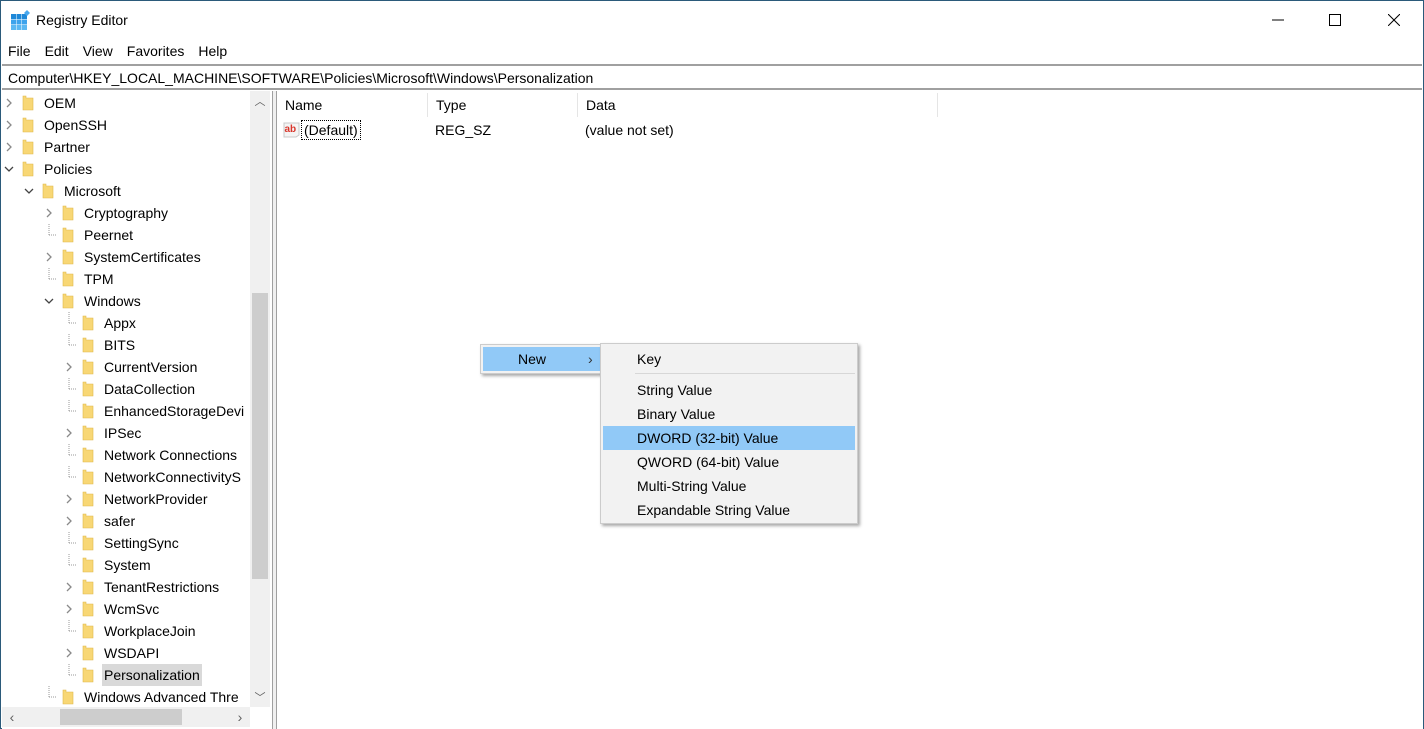 This screenshot has width=1424, height=729. I want to click on scroll-left-arrow-icon: ‹, so click(12, 717).